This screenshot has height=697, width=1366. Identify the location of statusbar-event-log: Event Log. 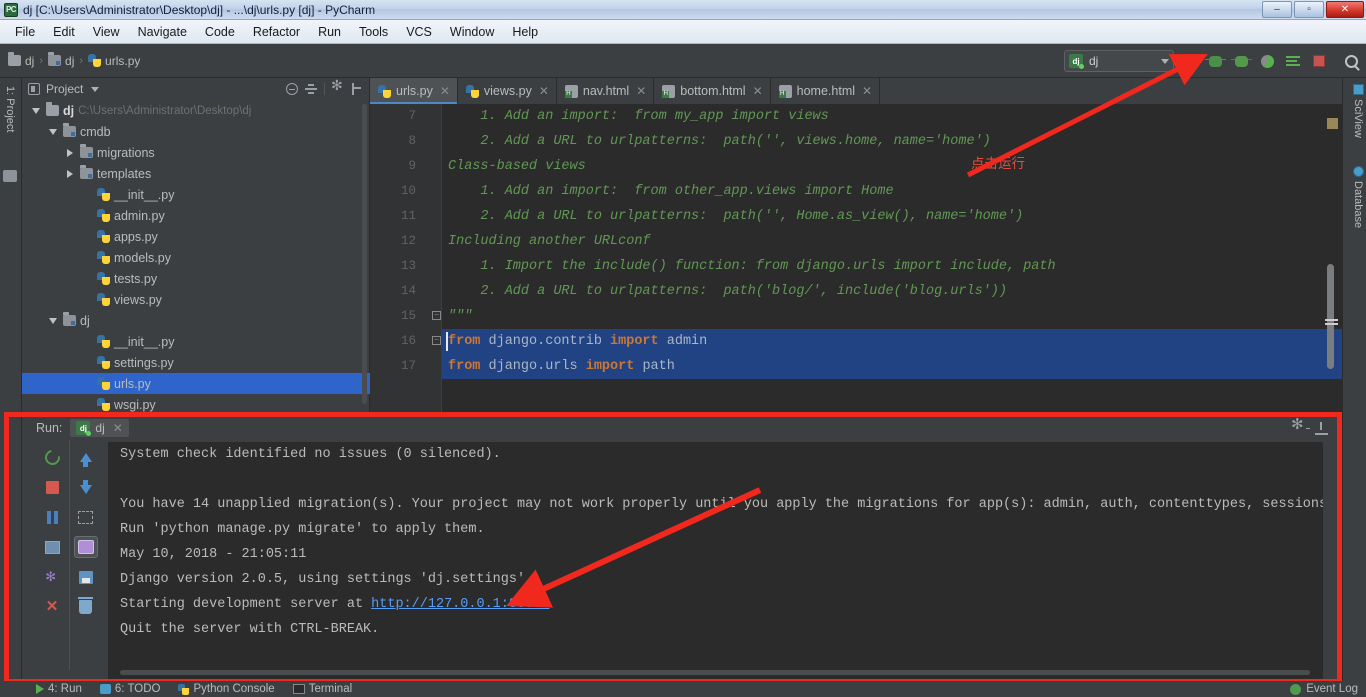
(1324, 689).